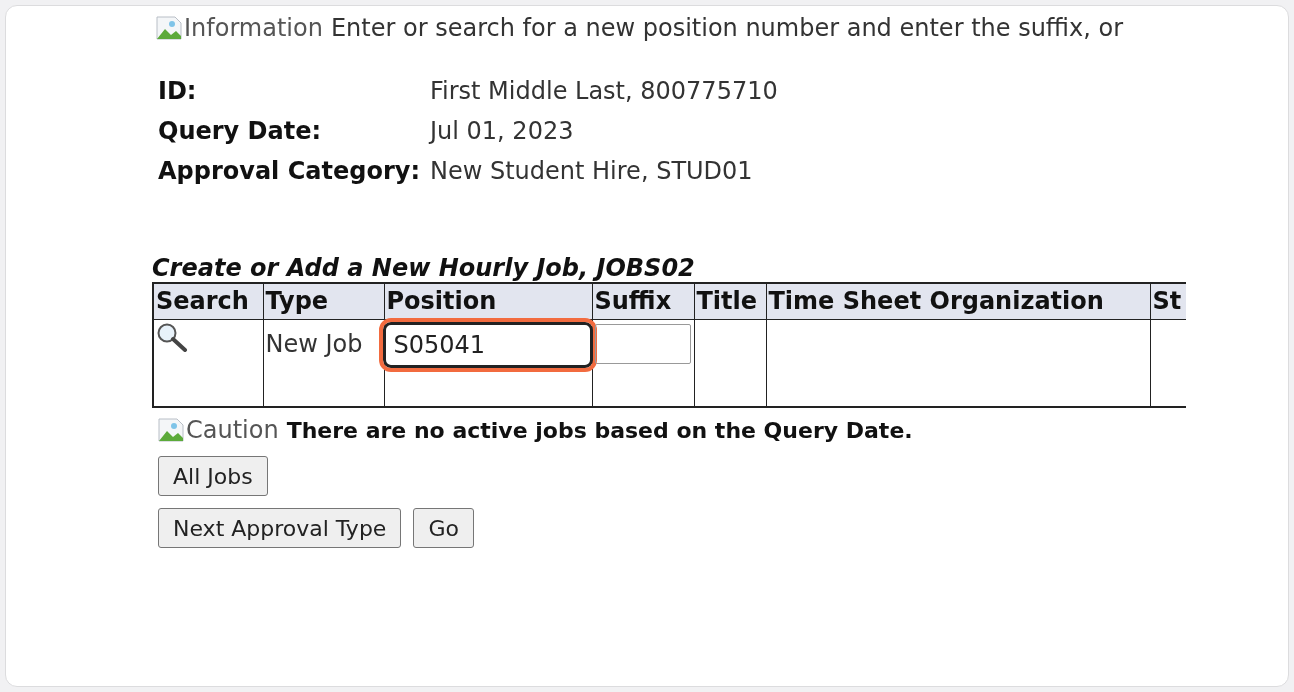  What do you see at coordinates (424, 268) in the screenshot?
I see `table-title: Create or Add a New Hourly Job, JOBS02` at bounding box center [424, 268].